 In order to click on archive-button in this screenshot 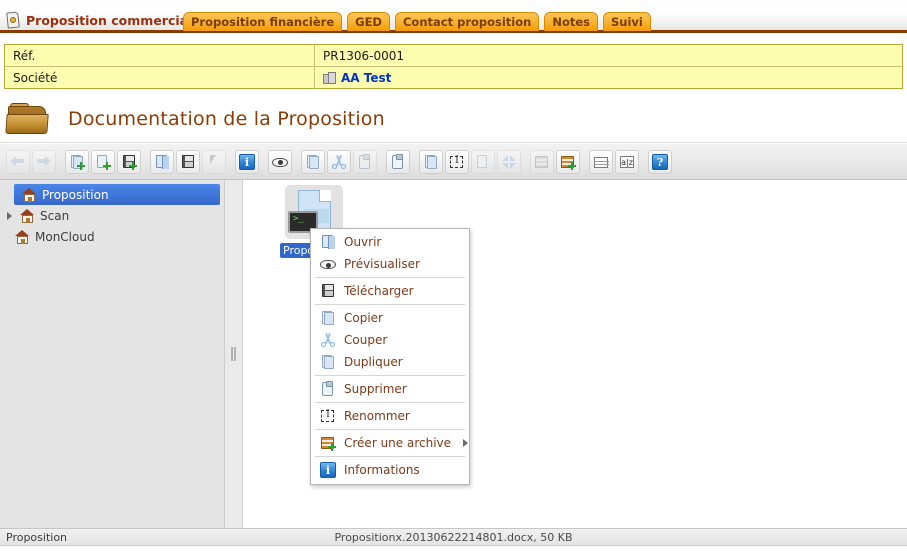, I will do `click(542, 161)`.